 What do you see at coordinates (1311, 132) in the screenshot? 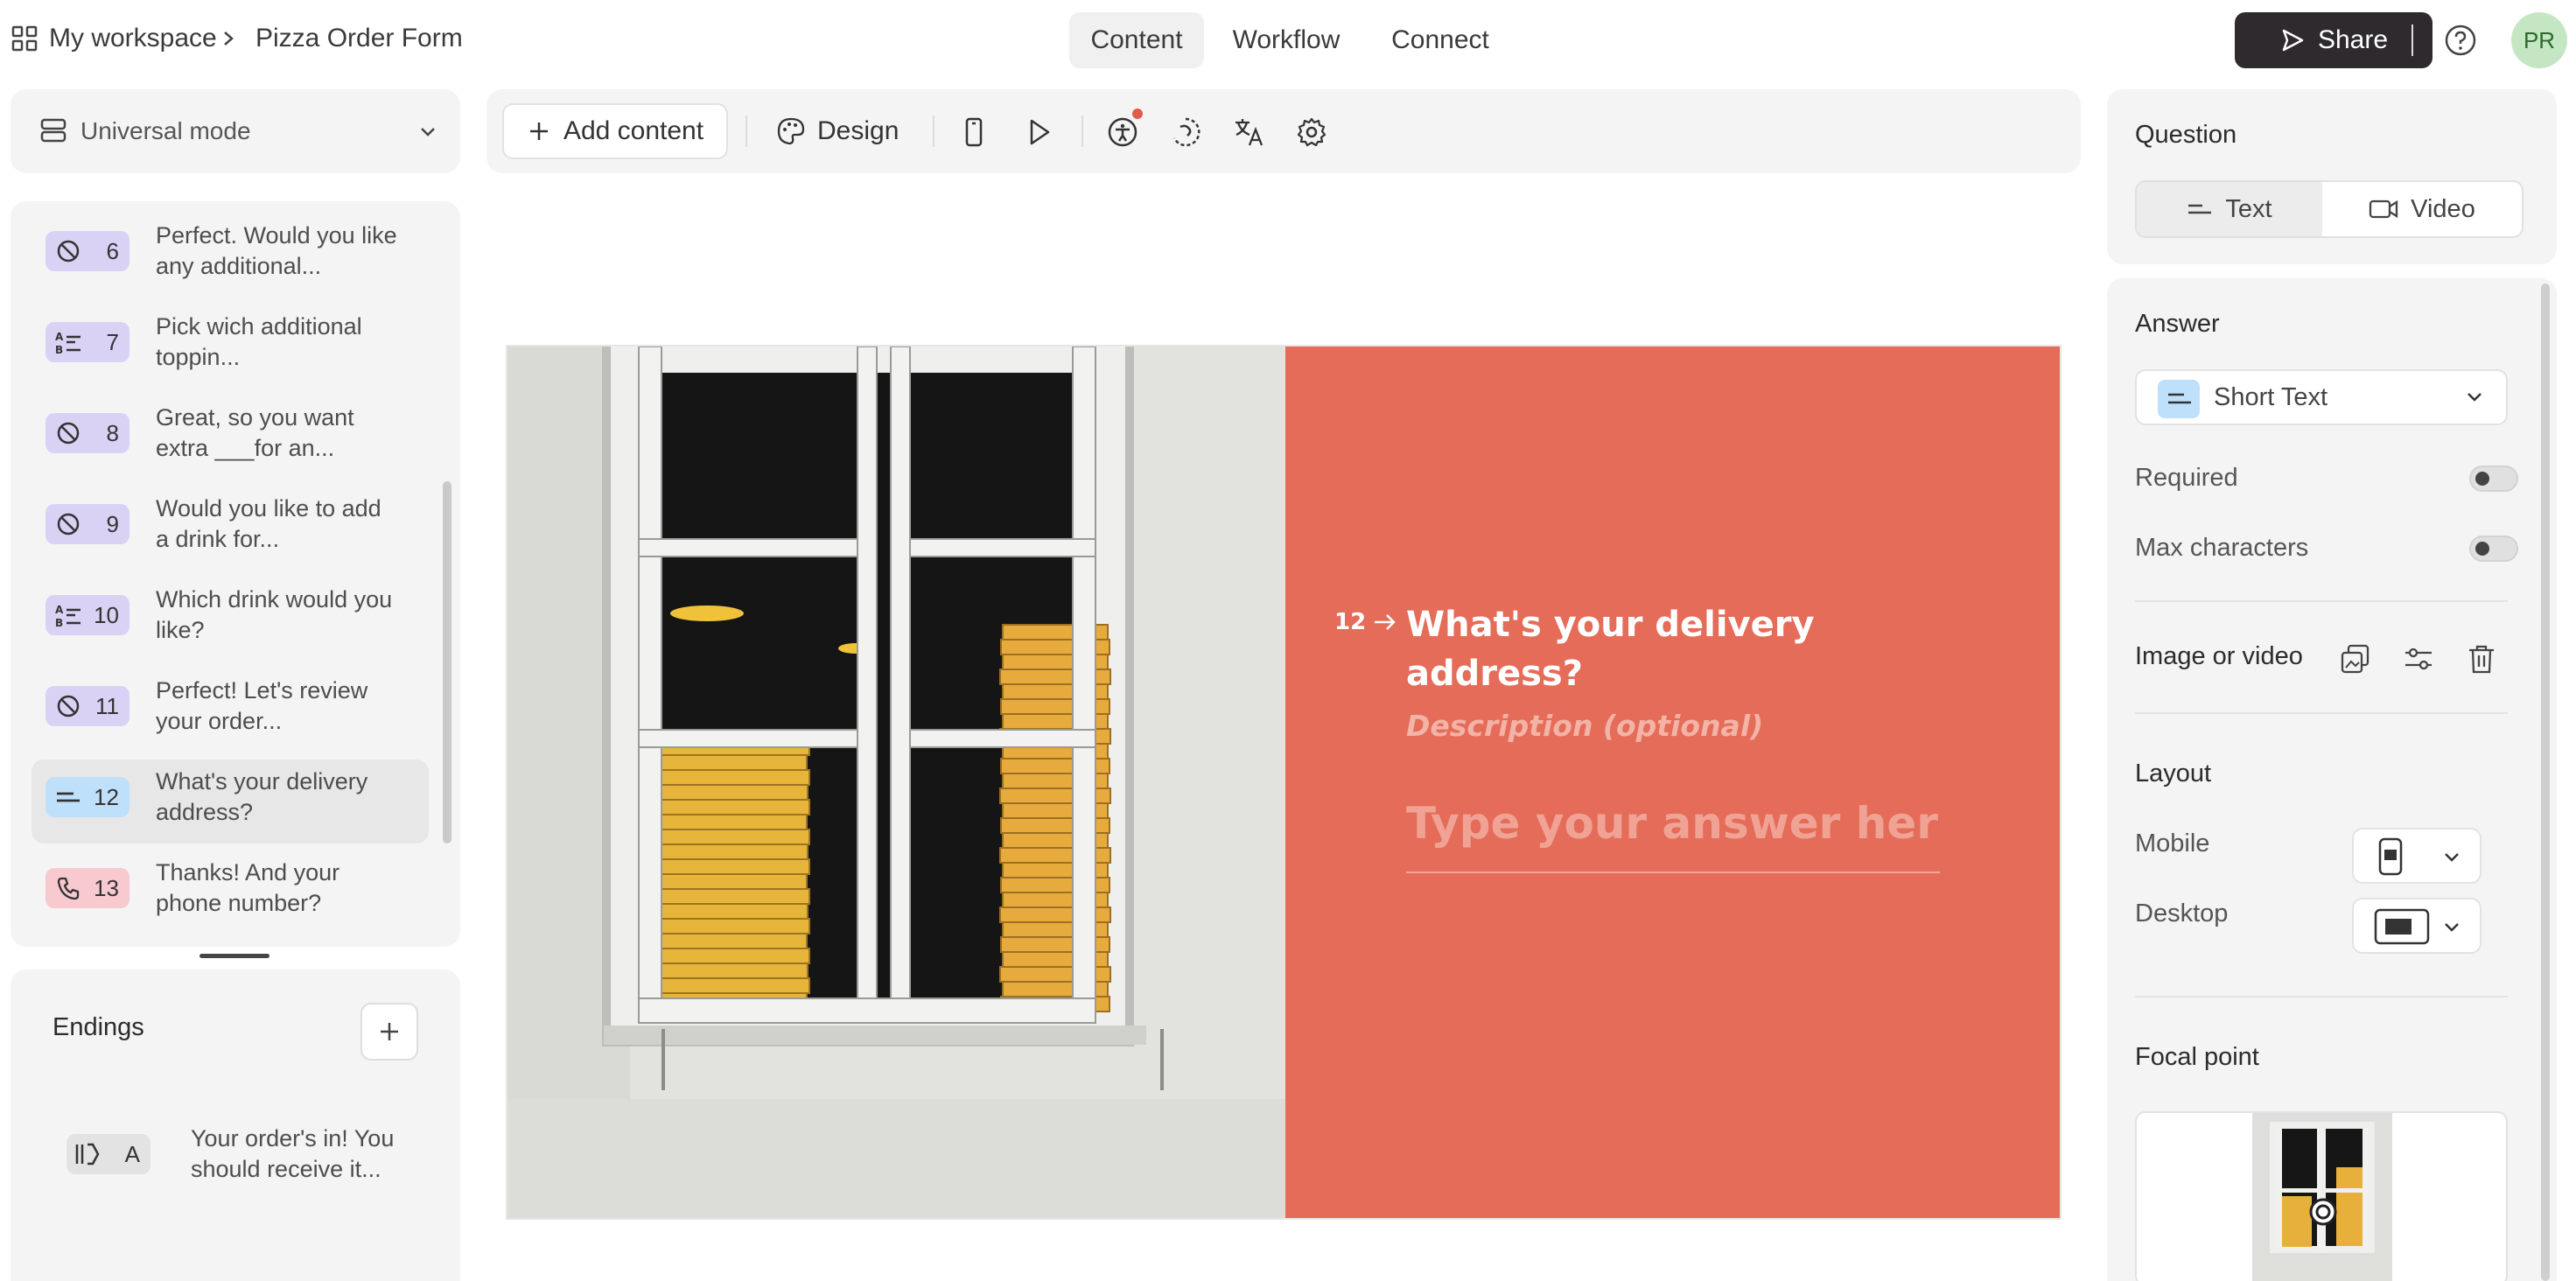
I see `settings-gear-icon` at bounding box center [1311, 132].